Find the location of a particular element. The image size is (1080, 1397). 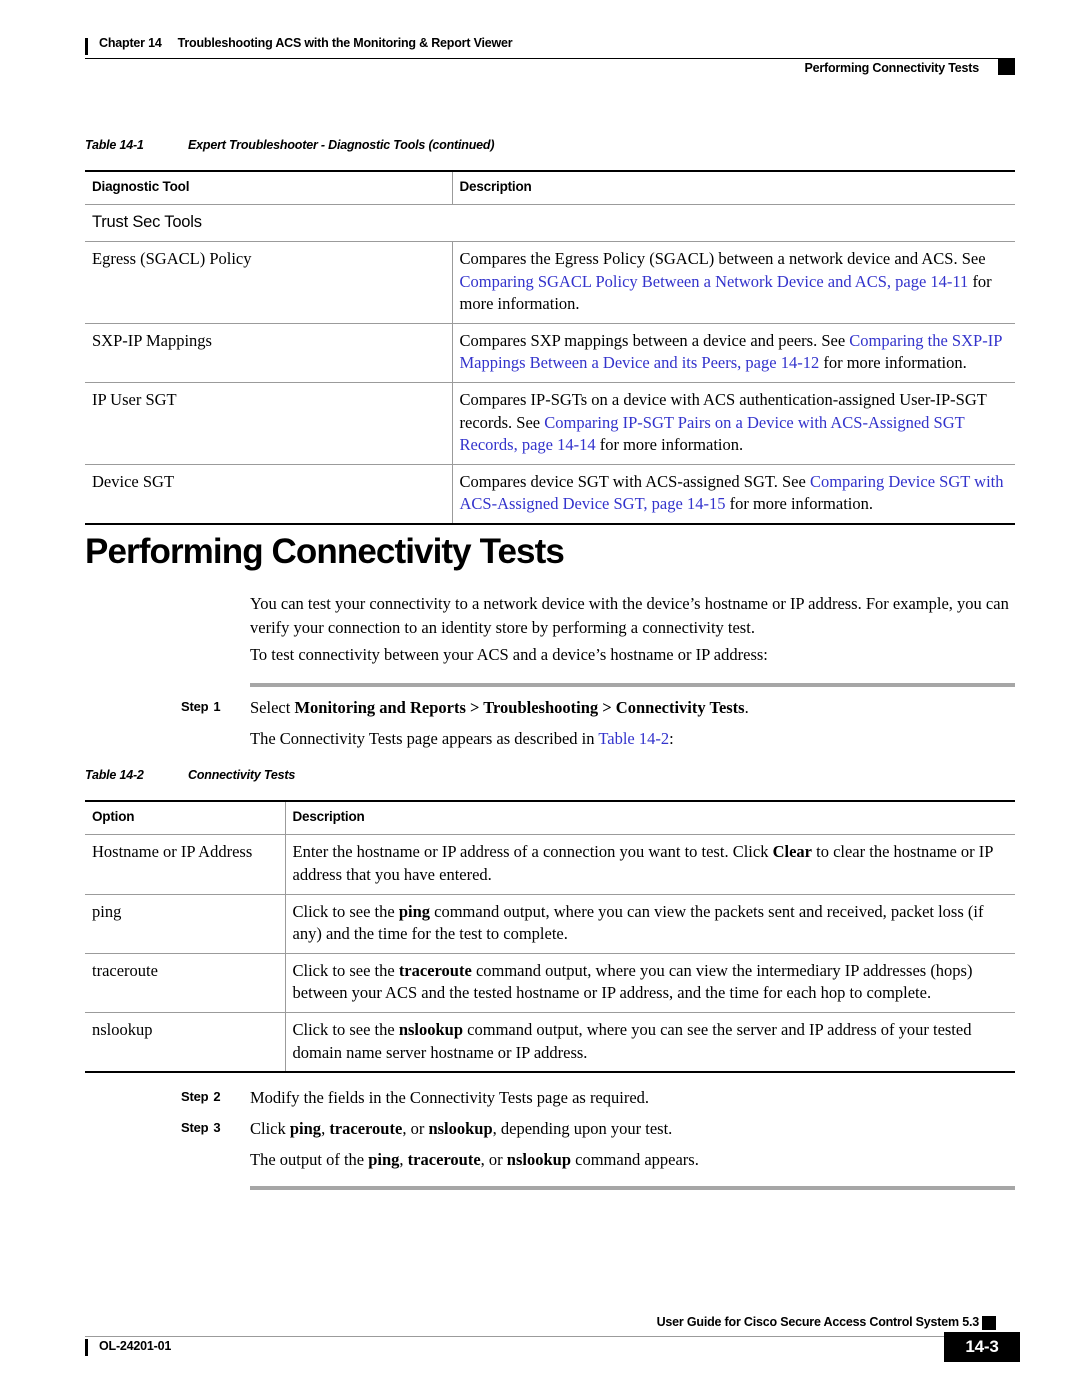

step-3-rule-wrap is located at coordinates (632, 1188).